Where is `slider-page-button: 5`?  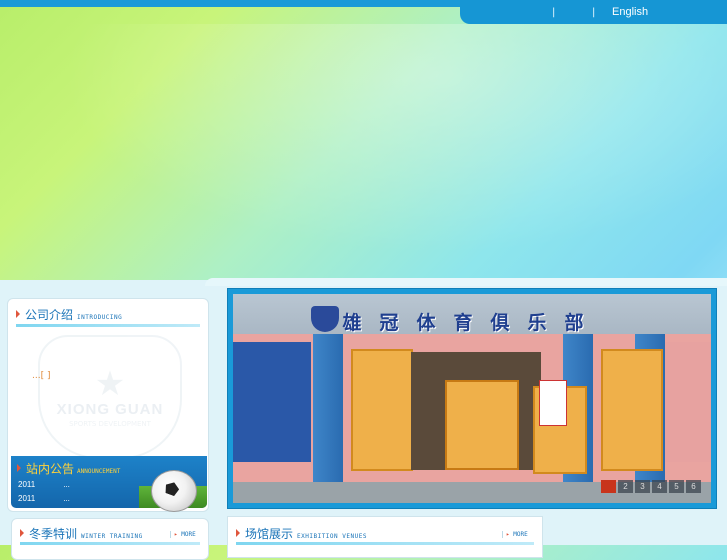 slider-page-button: 5 is located at coordinates (676, 486).